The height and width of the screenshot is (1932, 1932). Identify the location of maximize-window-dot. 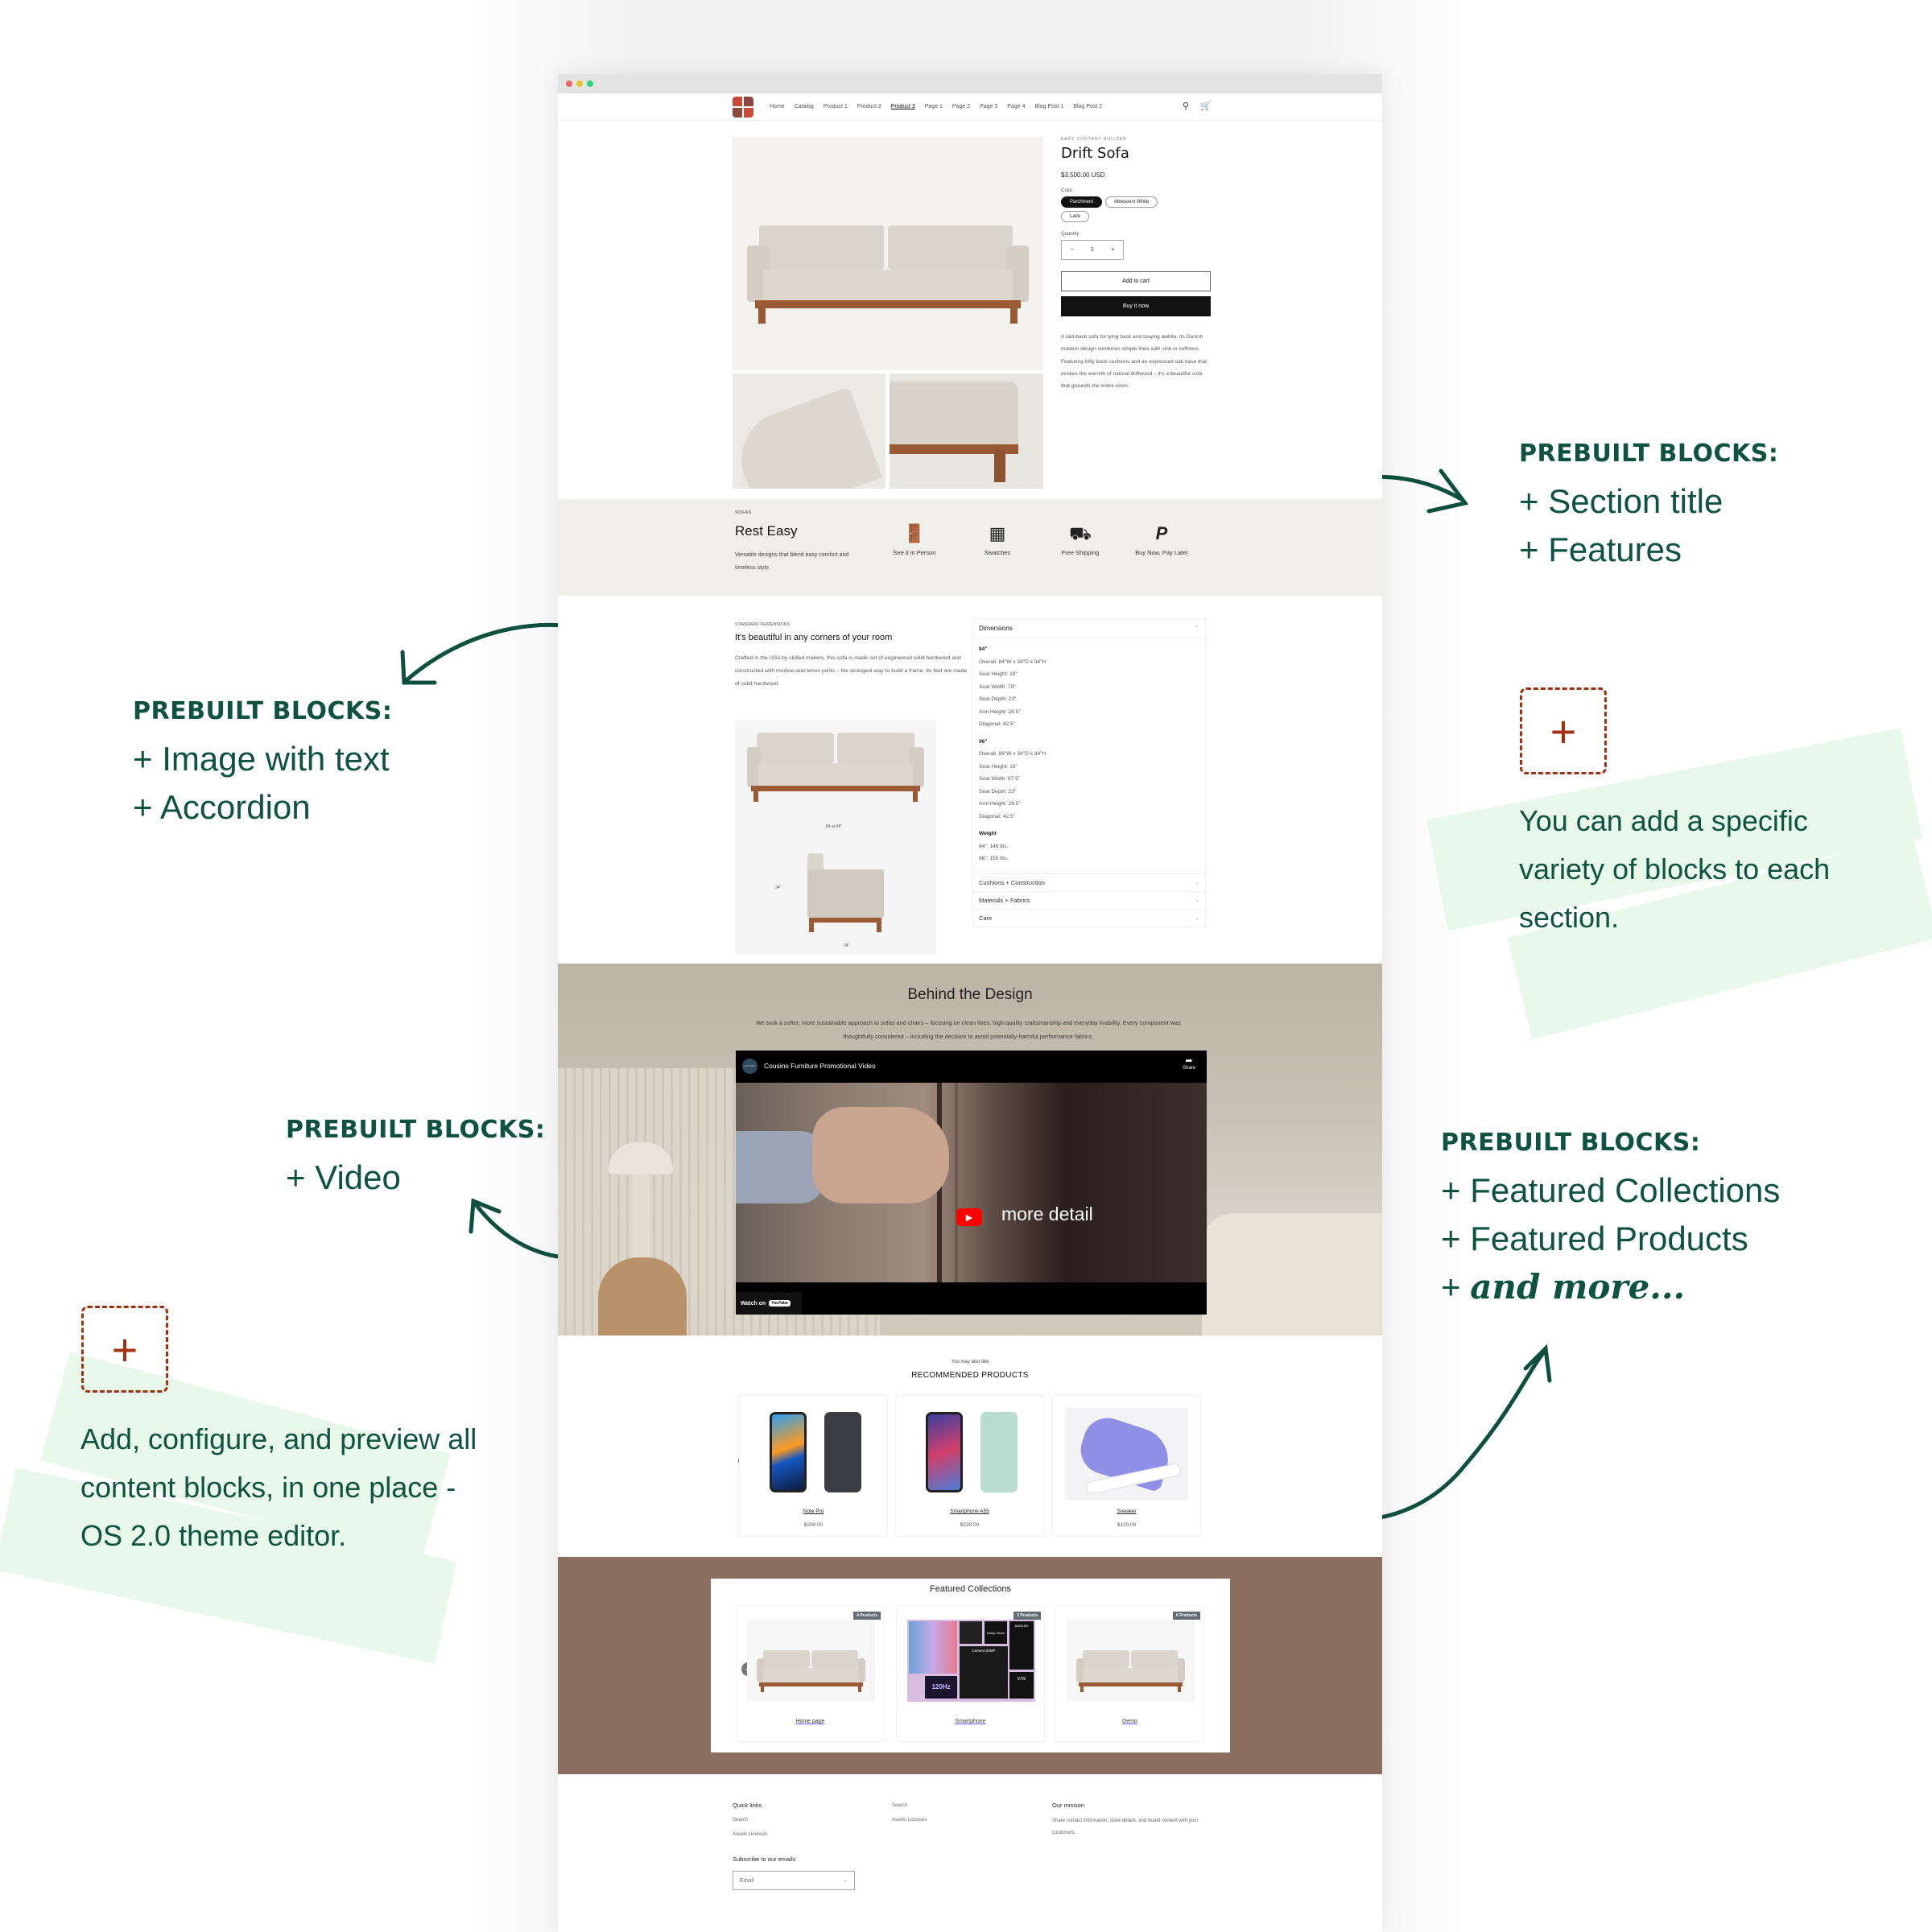
(590, 83).